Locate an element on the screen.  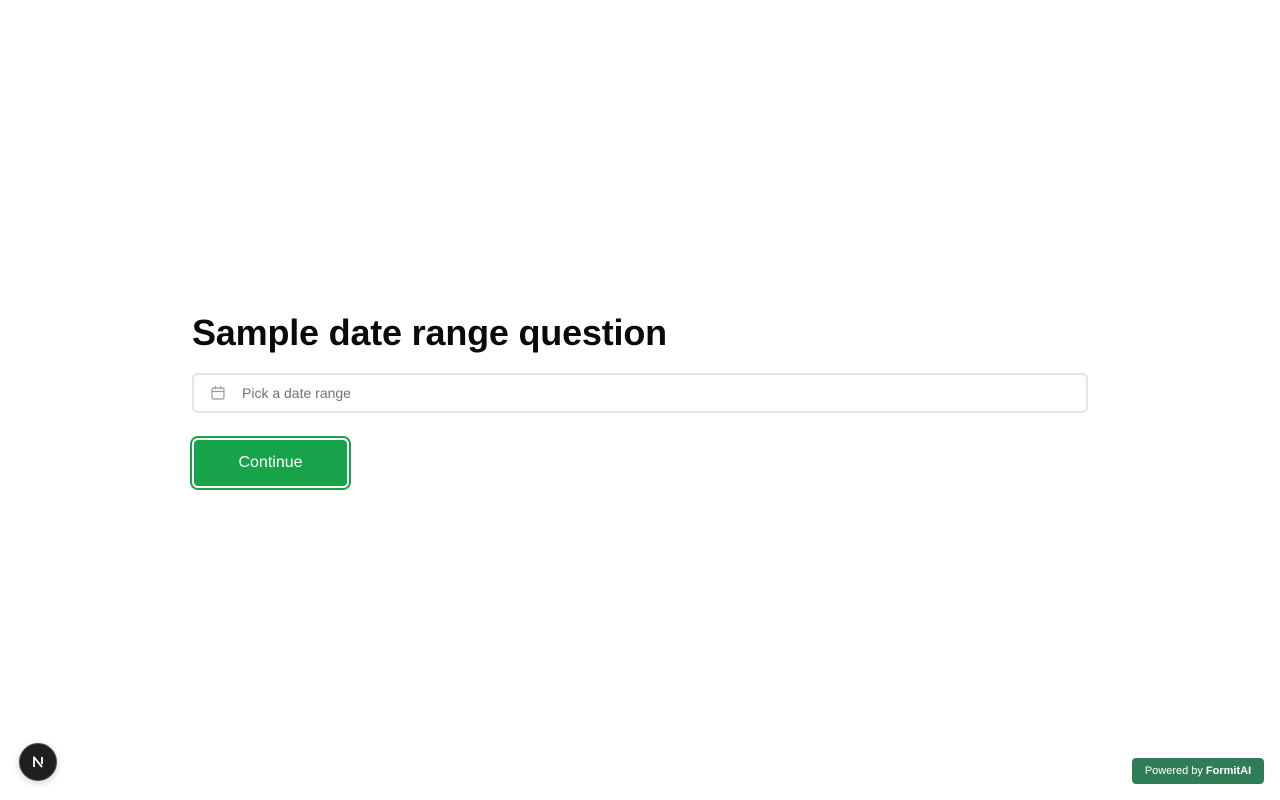
n-logo-icon is located at coordinates (38, 762).